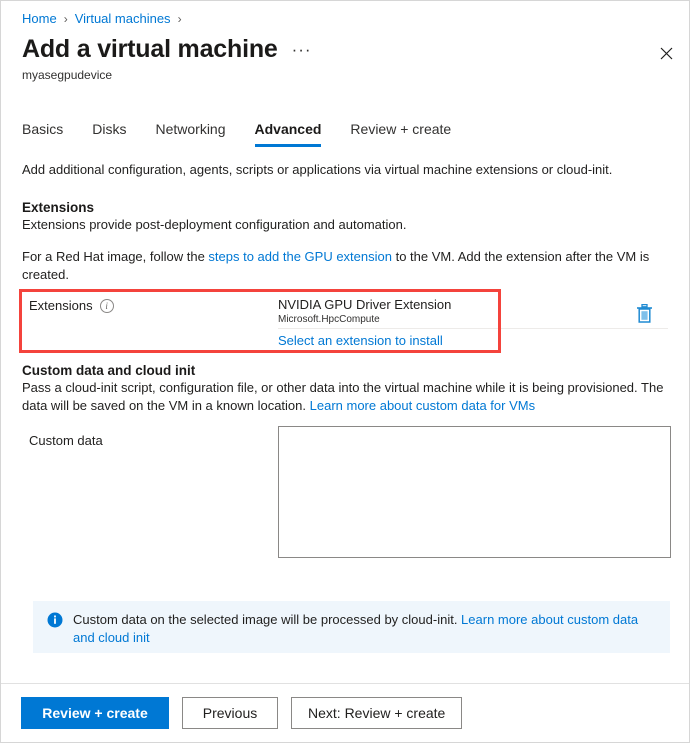  I want to click on info-icon: i, so click(106, 306).